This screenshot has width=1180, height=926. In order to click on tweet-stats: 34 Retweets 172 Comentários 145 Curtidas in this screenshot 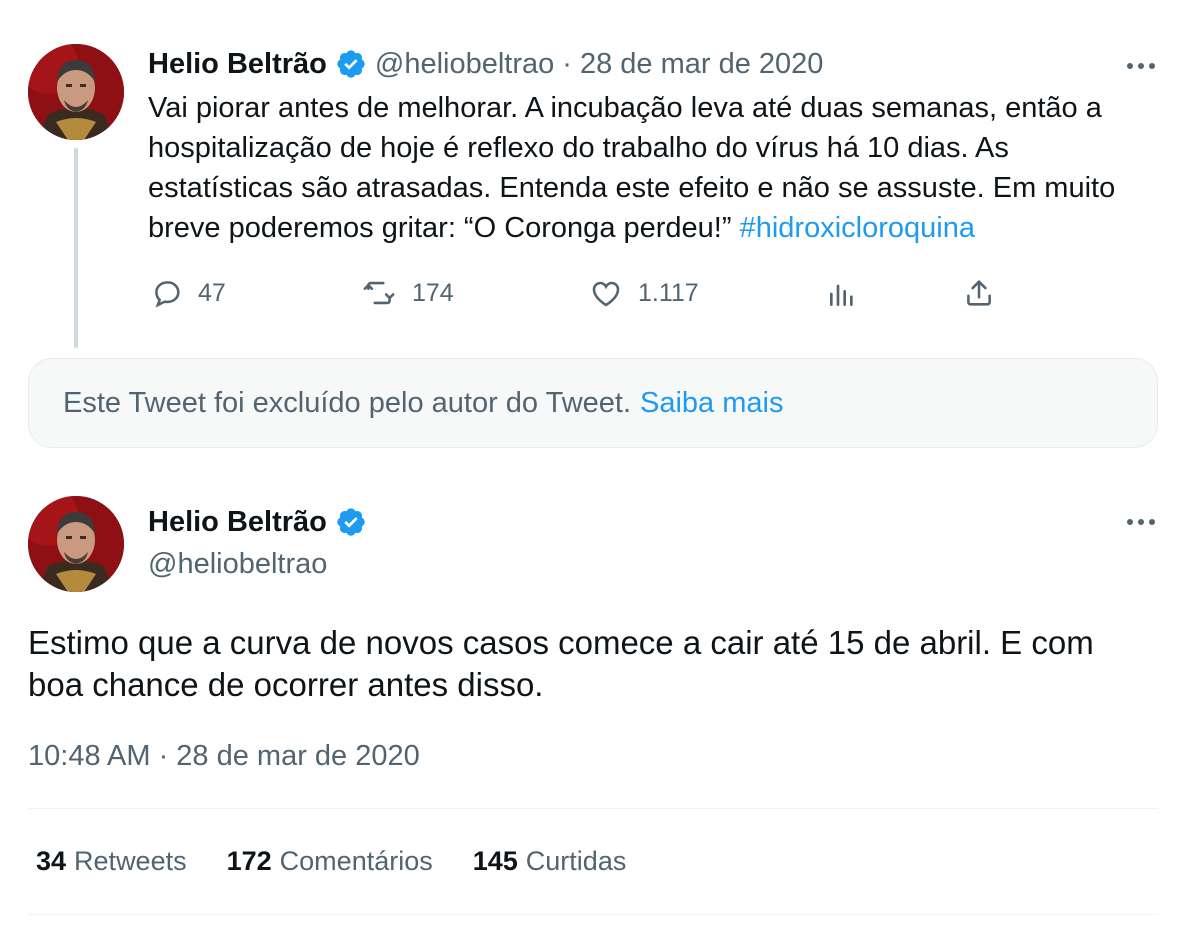, I will do `click(331, 861)`.